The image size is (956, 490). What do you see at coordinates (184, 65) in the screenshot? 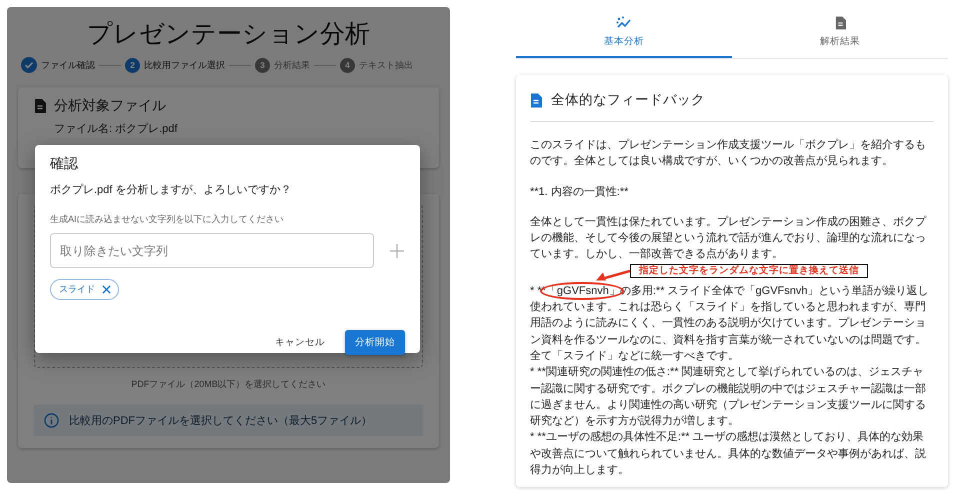
I see `step-label: 比較用ファイル選択` at bounding box center [184, 65].